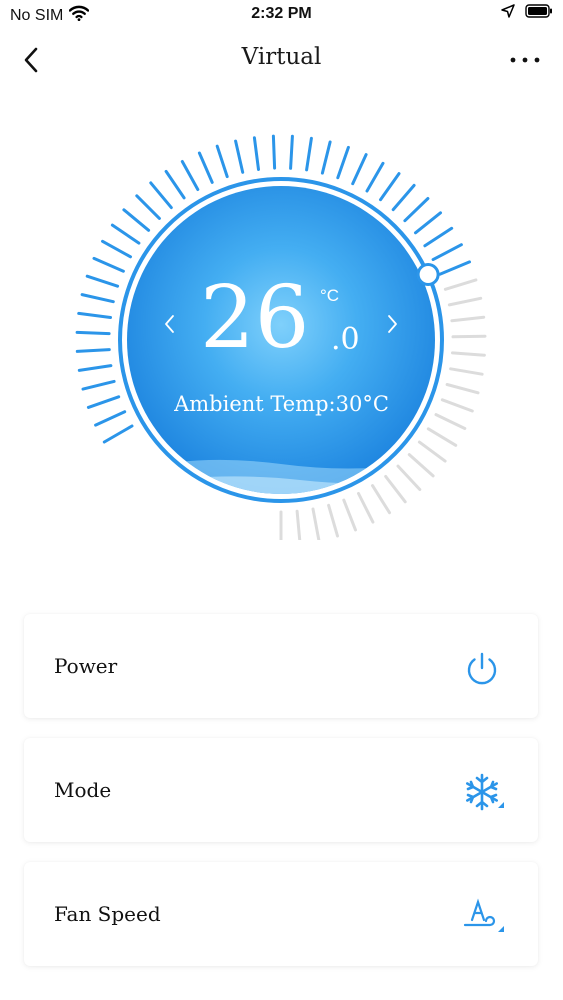 The width and height of the screenshot is (563, 1000). Describe the element at coordinates (330, 295) in the screenshot. I see `temperature-unit: °C` at that location.